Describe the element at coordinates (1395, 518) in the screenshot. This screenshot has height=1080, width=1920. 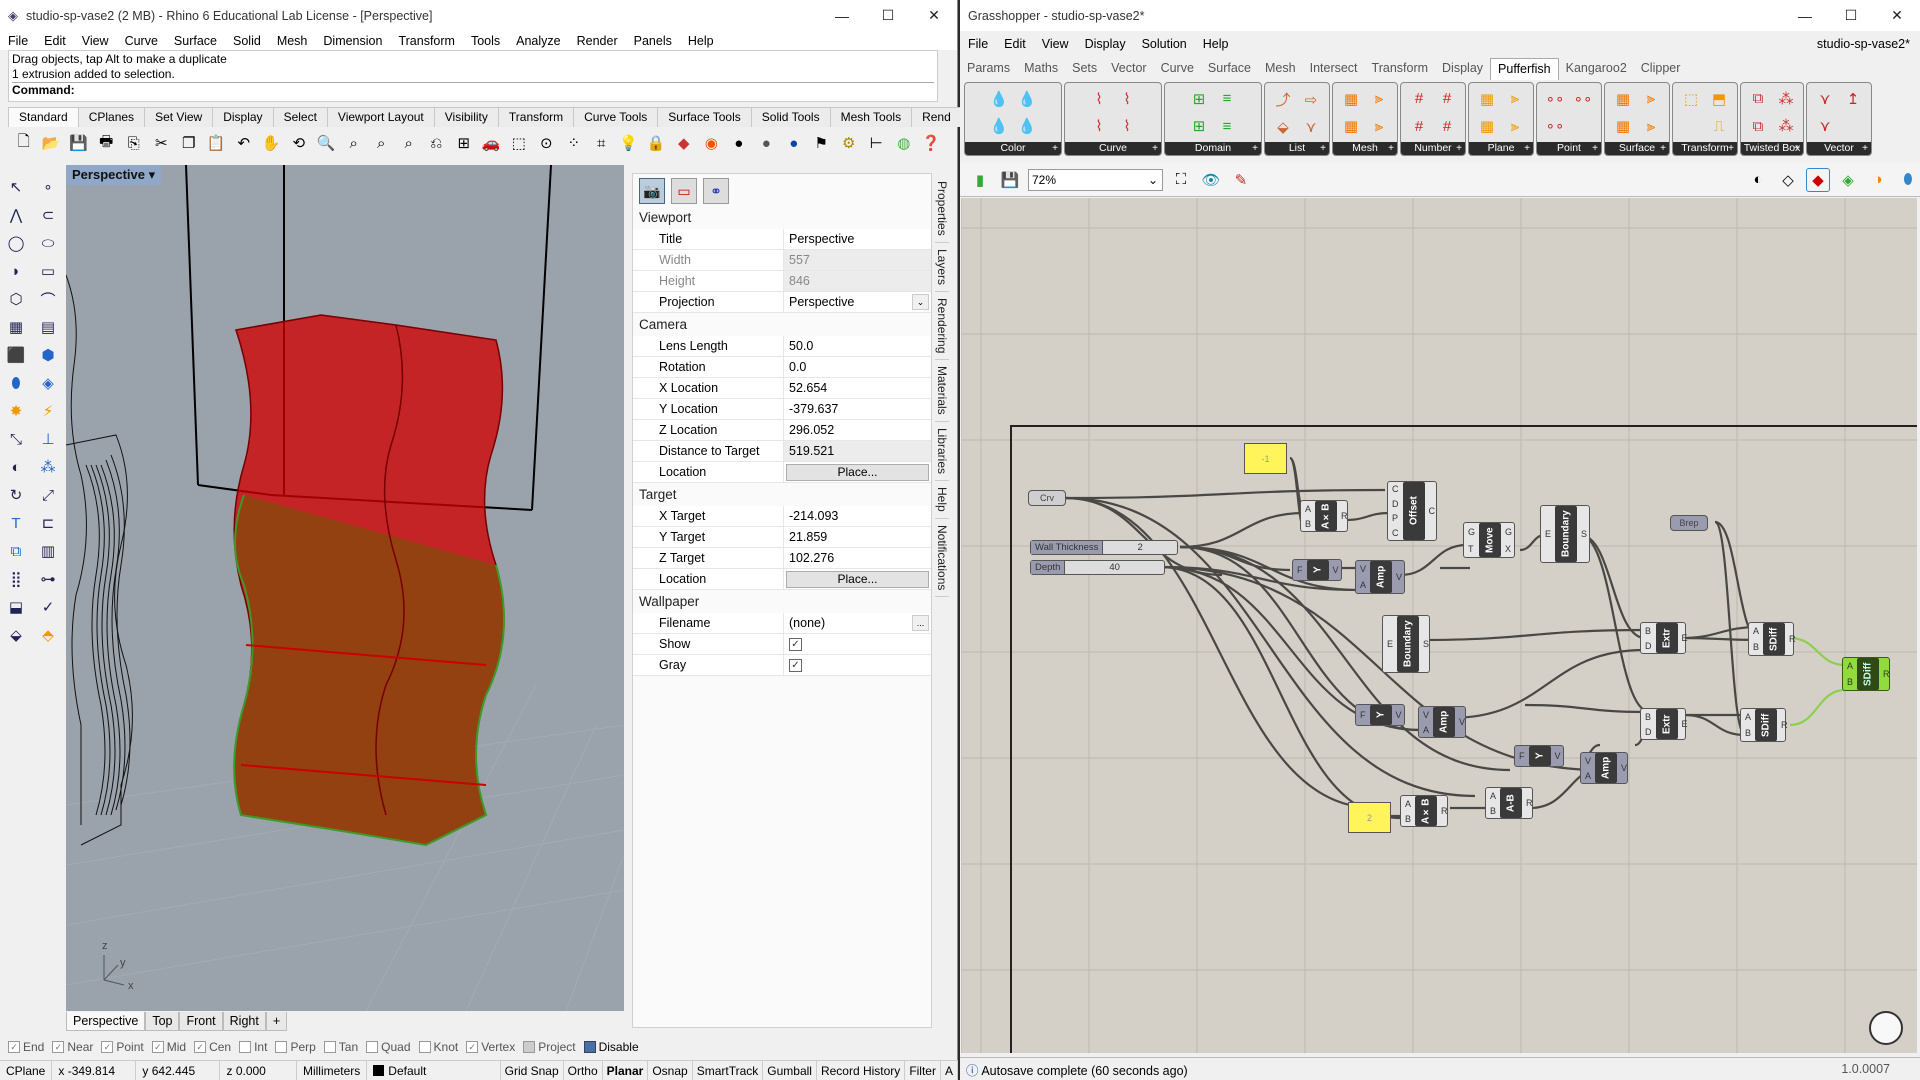
I see `input-port: P` at that location.